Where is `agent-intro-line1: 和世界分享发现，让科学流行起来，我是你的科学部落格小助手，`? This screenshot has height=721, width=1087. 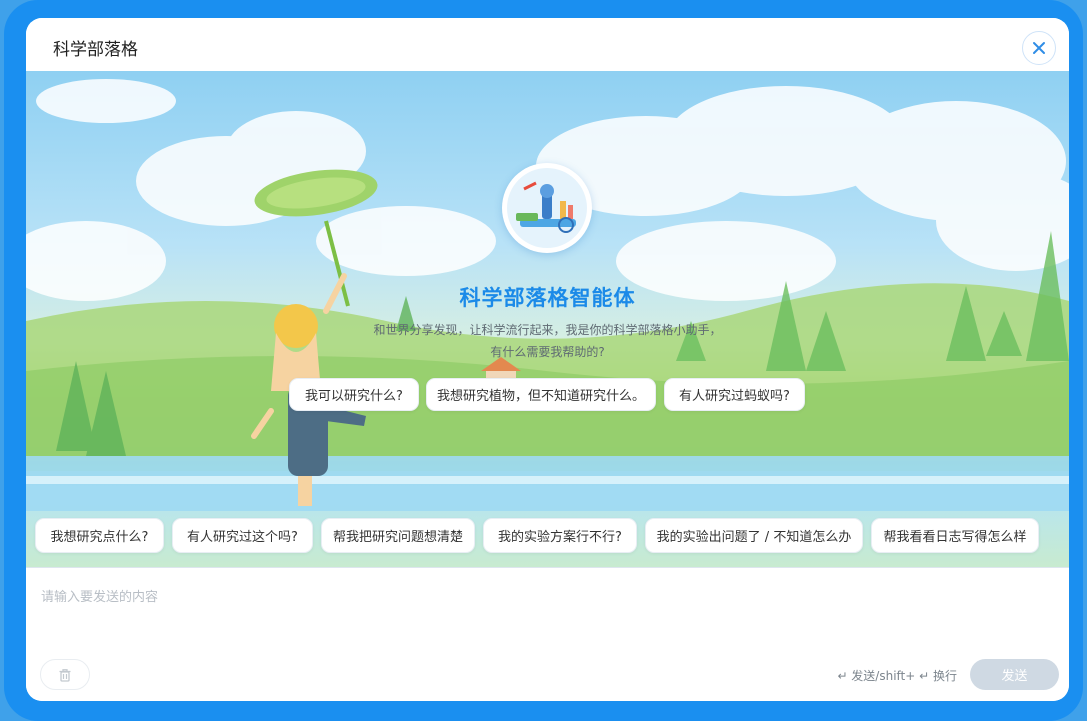
agent-intro-line1: 和世界分享发现，让科学流行起来，我是你的科学部落格小助手， is located at coordinates (547, 330).